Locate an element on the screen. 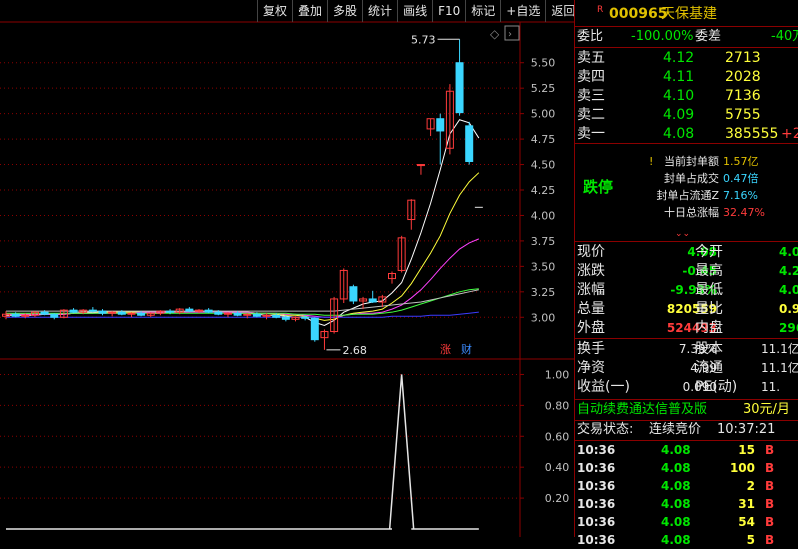  limit-info-label: 当前封单额 is located at coordinates (691, 161).